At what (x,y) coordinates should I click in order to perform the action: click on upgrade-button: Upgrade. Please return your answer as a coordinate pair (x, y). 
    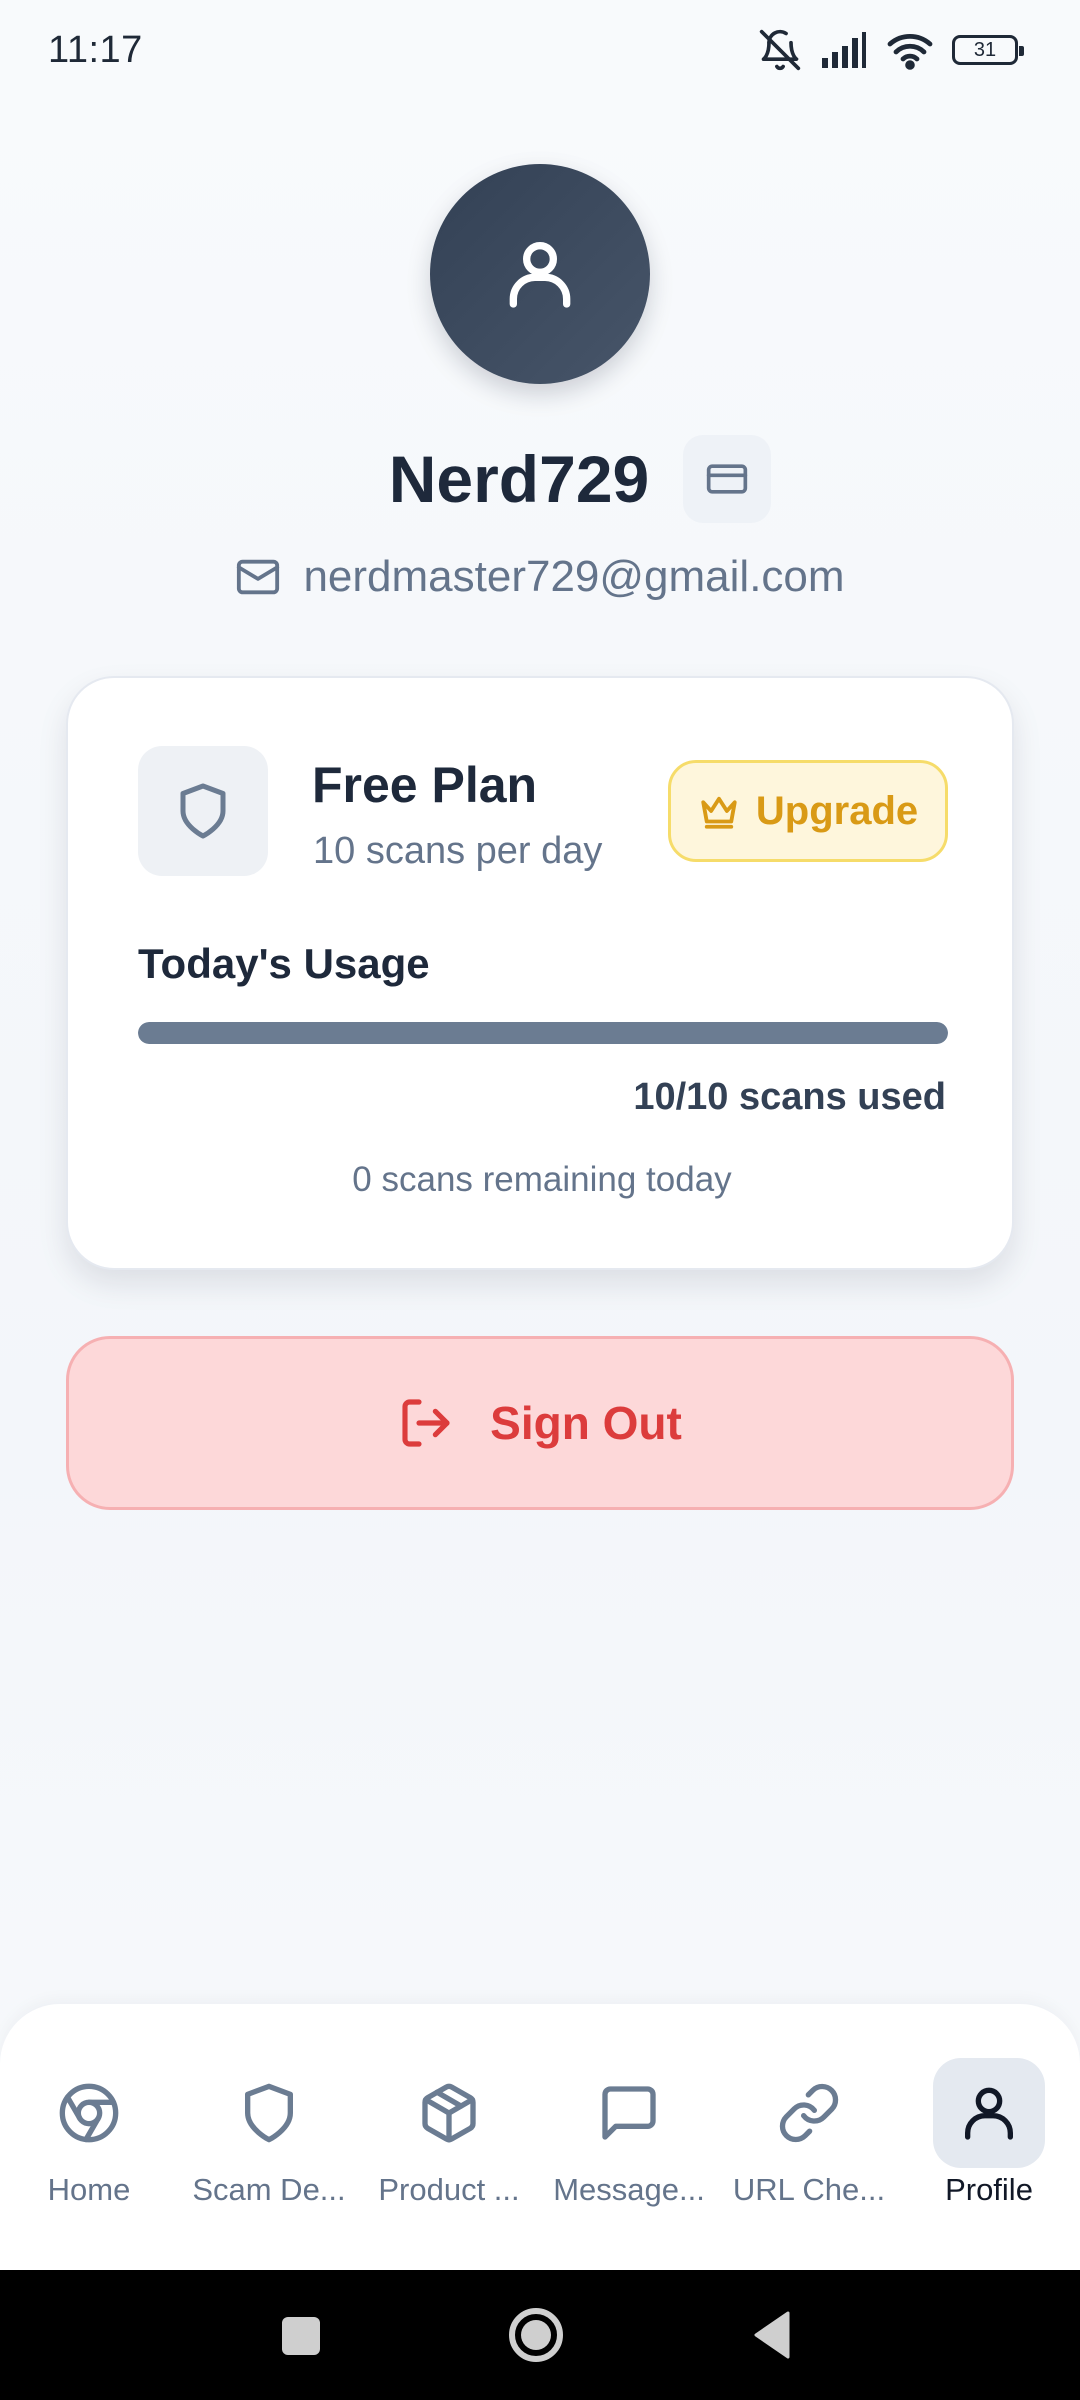
    Looking at the image, I should click on (808, 811).